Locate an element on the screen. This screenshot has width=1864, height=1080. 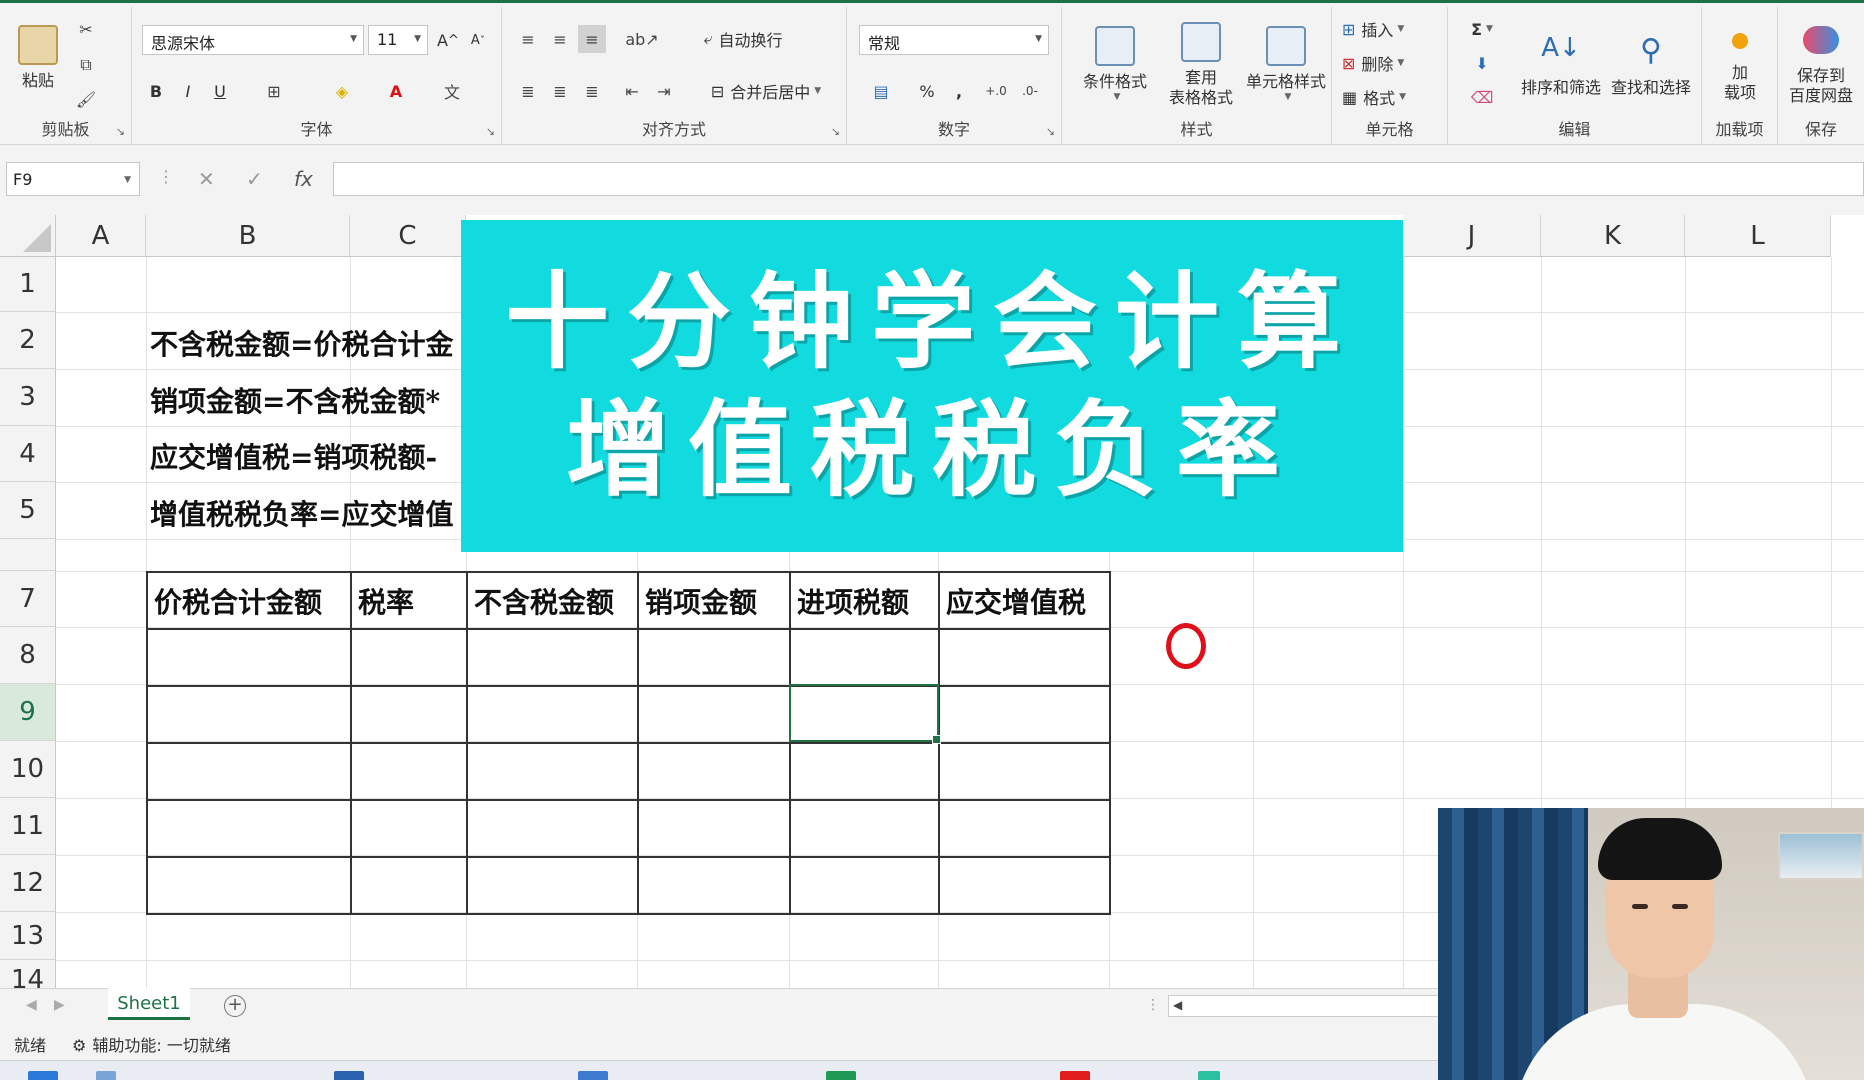
clear-icon: ⌫ is located at coordinates (1482, 97).